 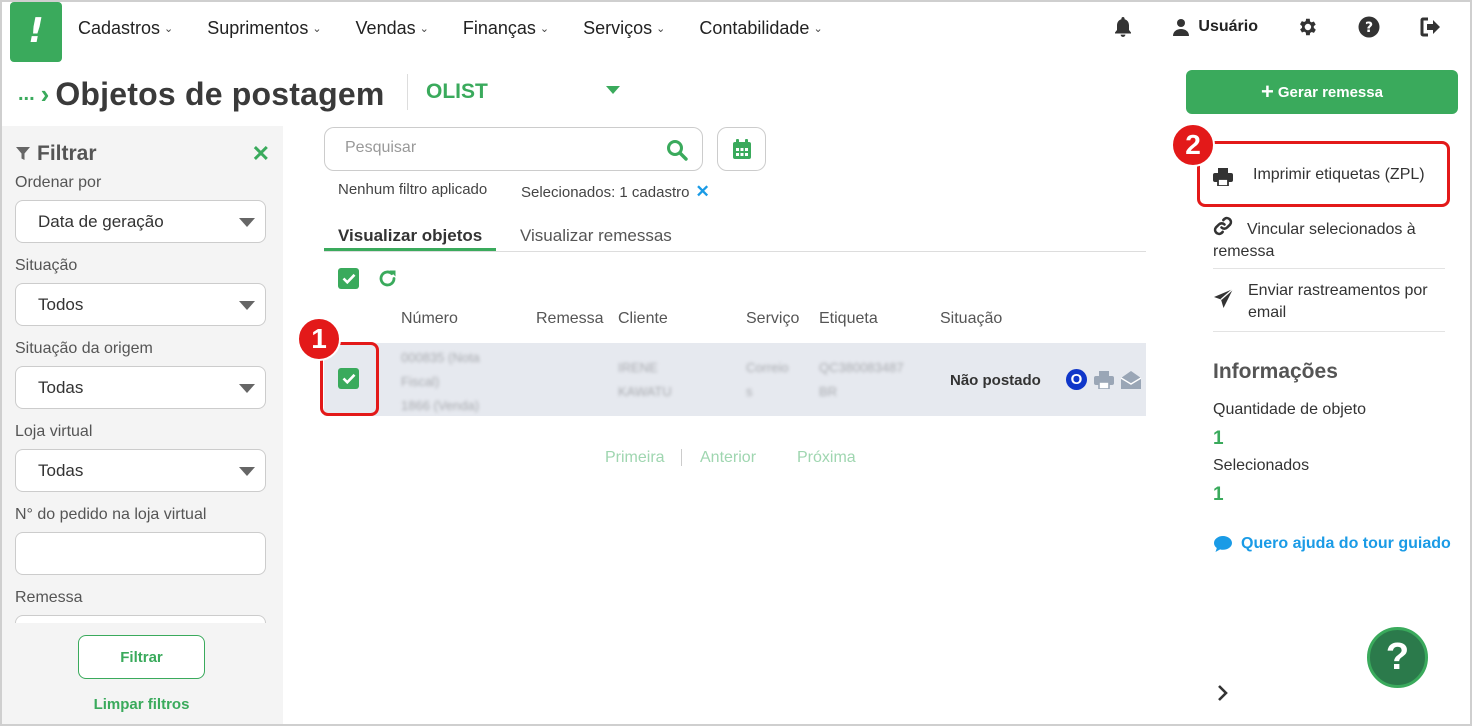 I want to click on user-menu: Usuário, so click(x=1215, y=27).